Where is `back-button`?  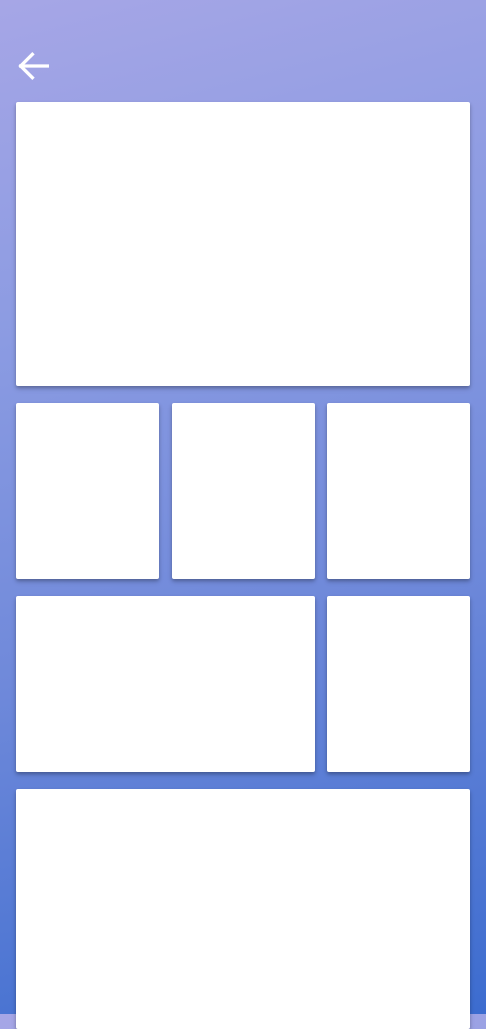
back-button is located at coordinates (34, 68).